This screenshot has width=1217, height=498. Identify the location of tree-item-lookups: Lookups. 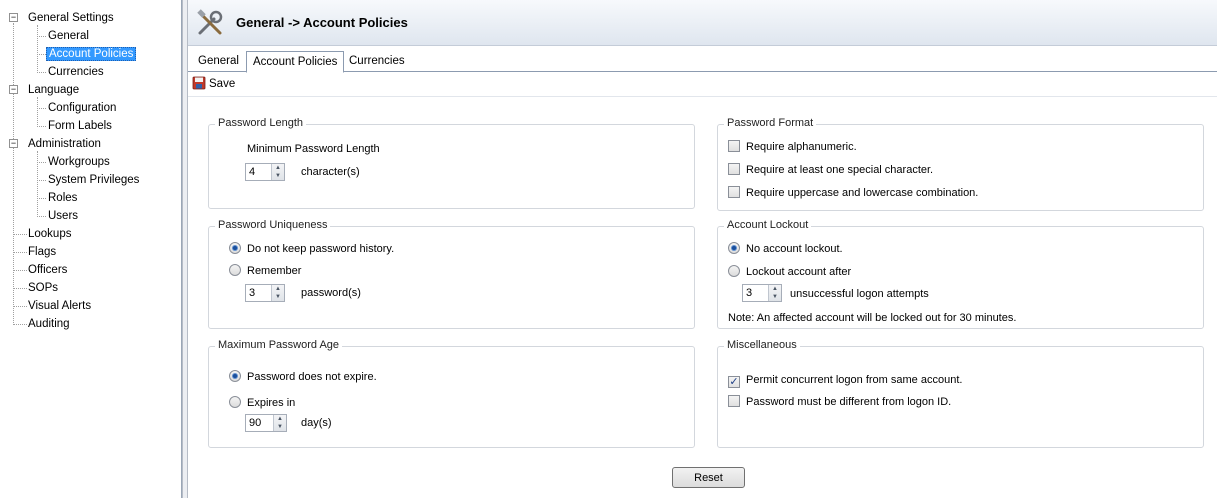
(49, 234).